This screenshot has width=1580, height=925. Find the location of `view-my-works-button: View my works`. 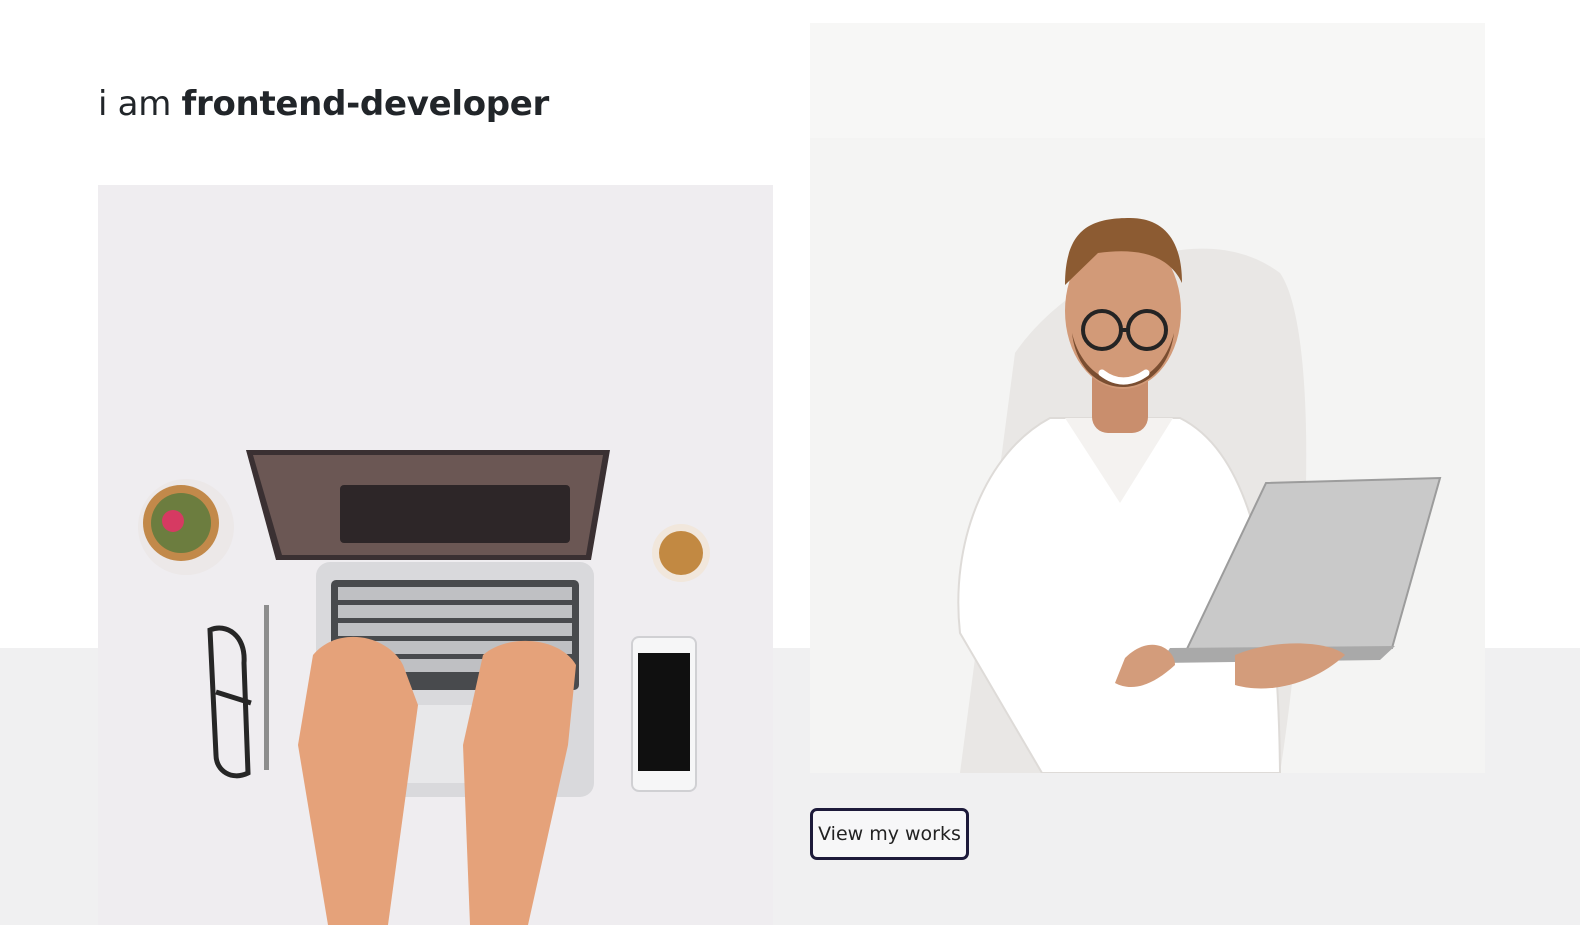

view-my-works-button: View my works is located at coordinates (889, 834).